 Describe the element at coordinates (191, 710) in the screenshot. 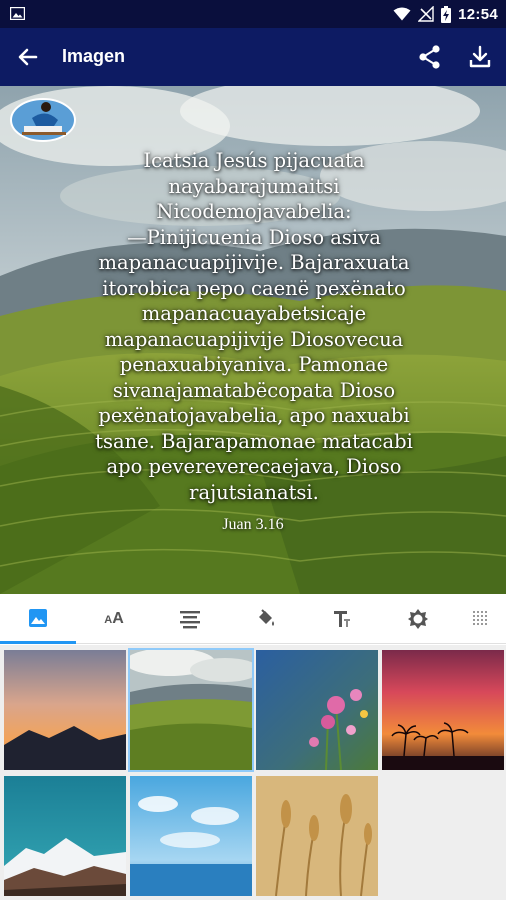

I see `thumbnail-green-hills` at that location.